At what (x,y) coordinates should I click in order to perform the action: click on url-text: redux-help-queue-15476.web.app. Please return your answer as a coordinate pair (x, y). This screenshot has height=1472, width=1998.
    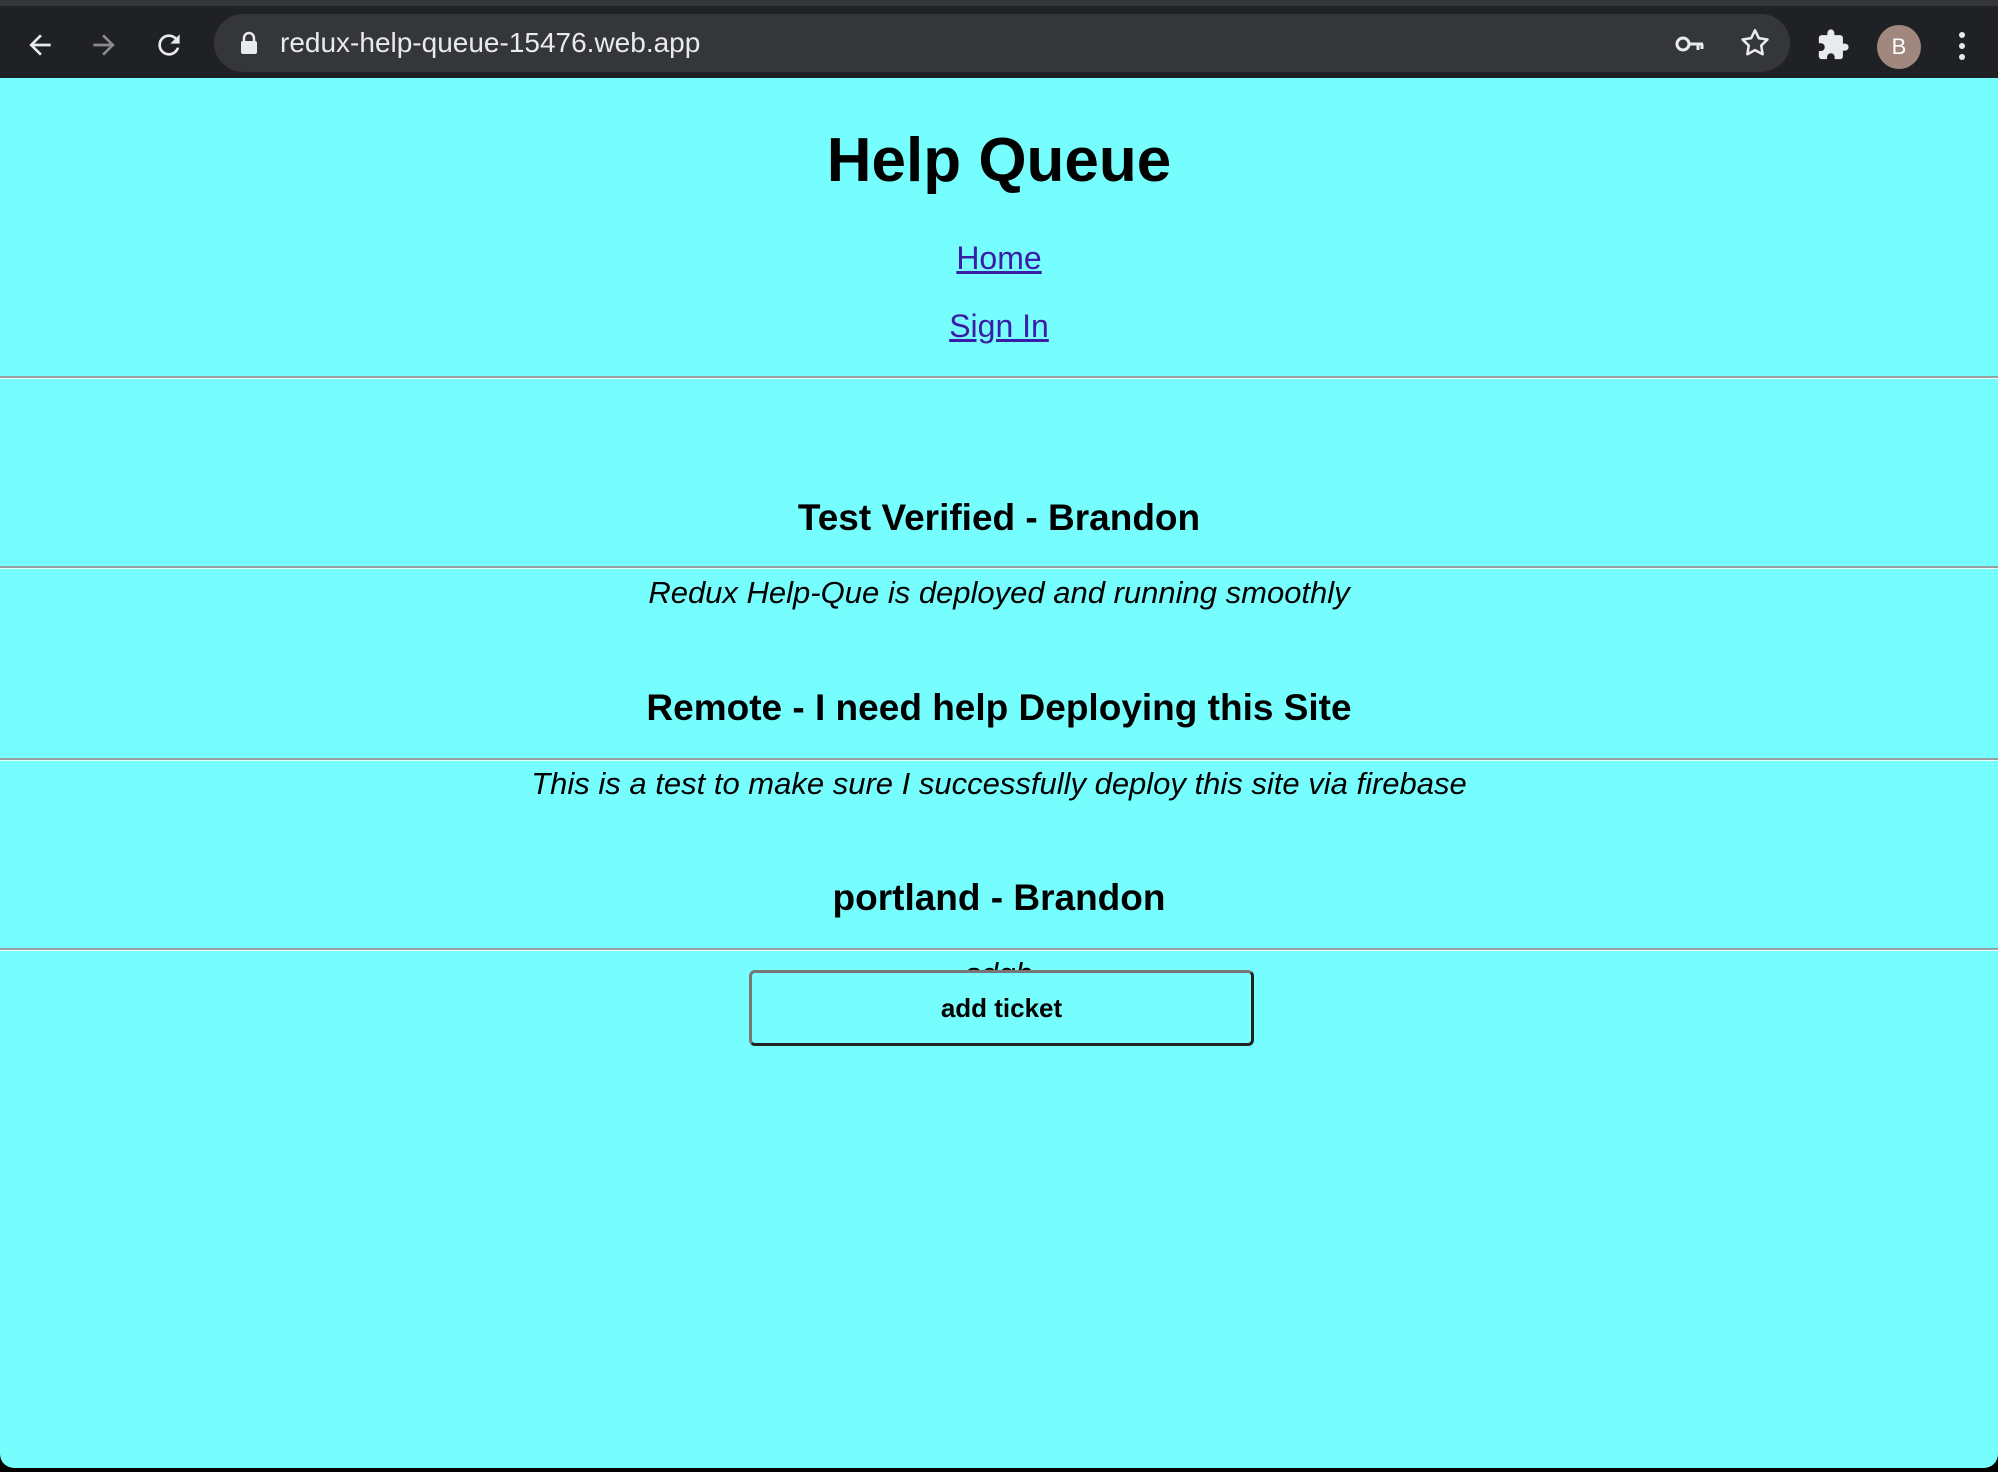
    Looking at the image, I should click on (490, 43).